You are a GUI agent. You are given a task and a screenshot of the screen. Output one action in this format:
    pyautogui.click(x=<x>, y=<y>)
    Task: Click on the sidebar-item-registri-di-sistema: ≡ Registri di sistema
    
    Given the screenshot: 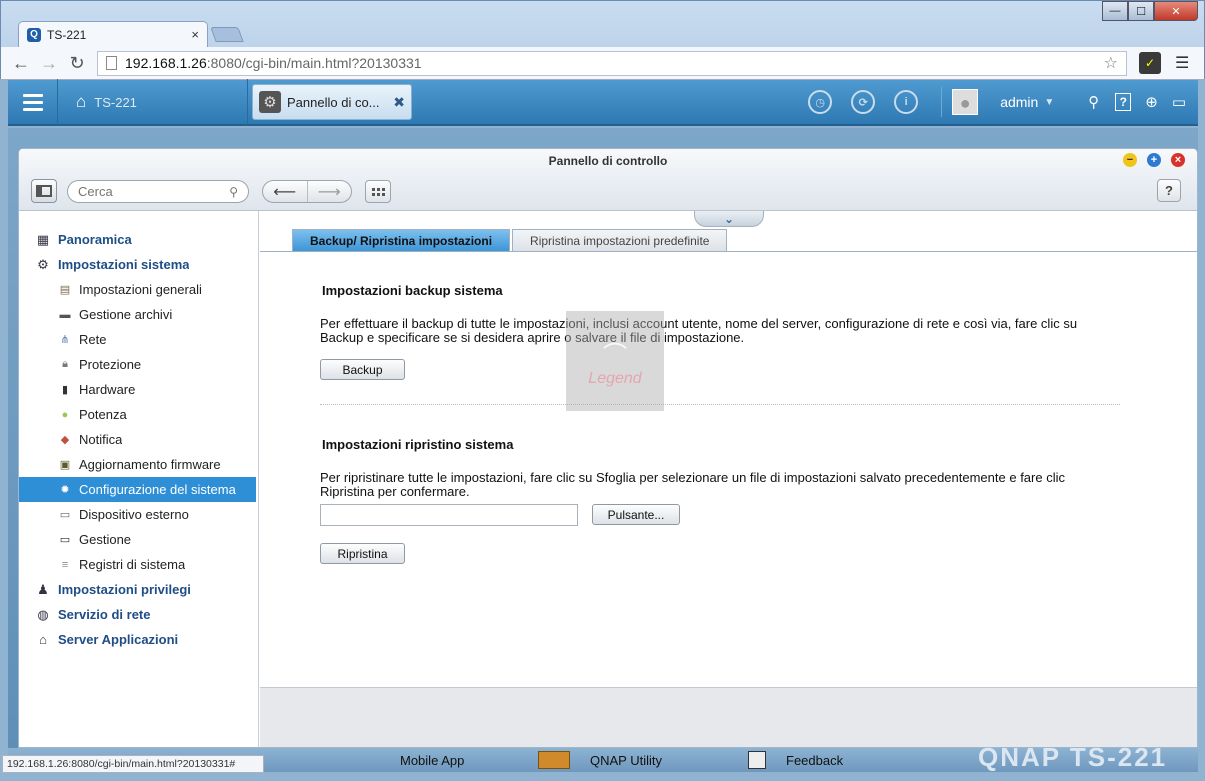 What is the action you would take?
    pyautogui.click(x=138, y=564)
    